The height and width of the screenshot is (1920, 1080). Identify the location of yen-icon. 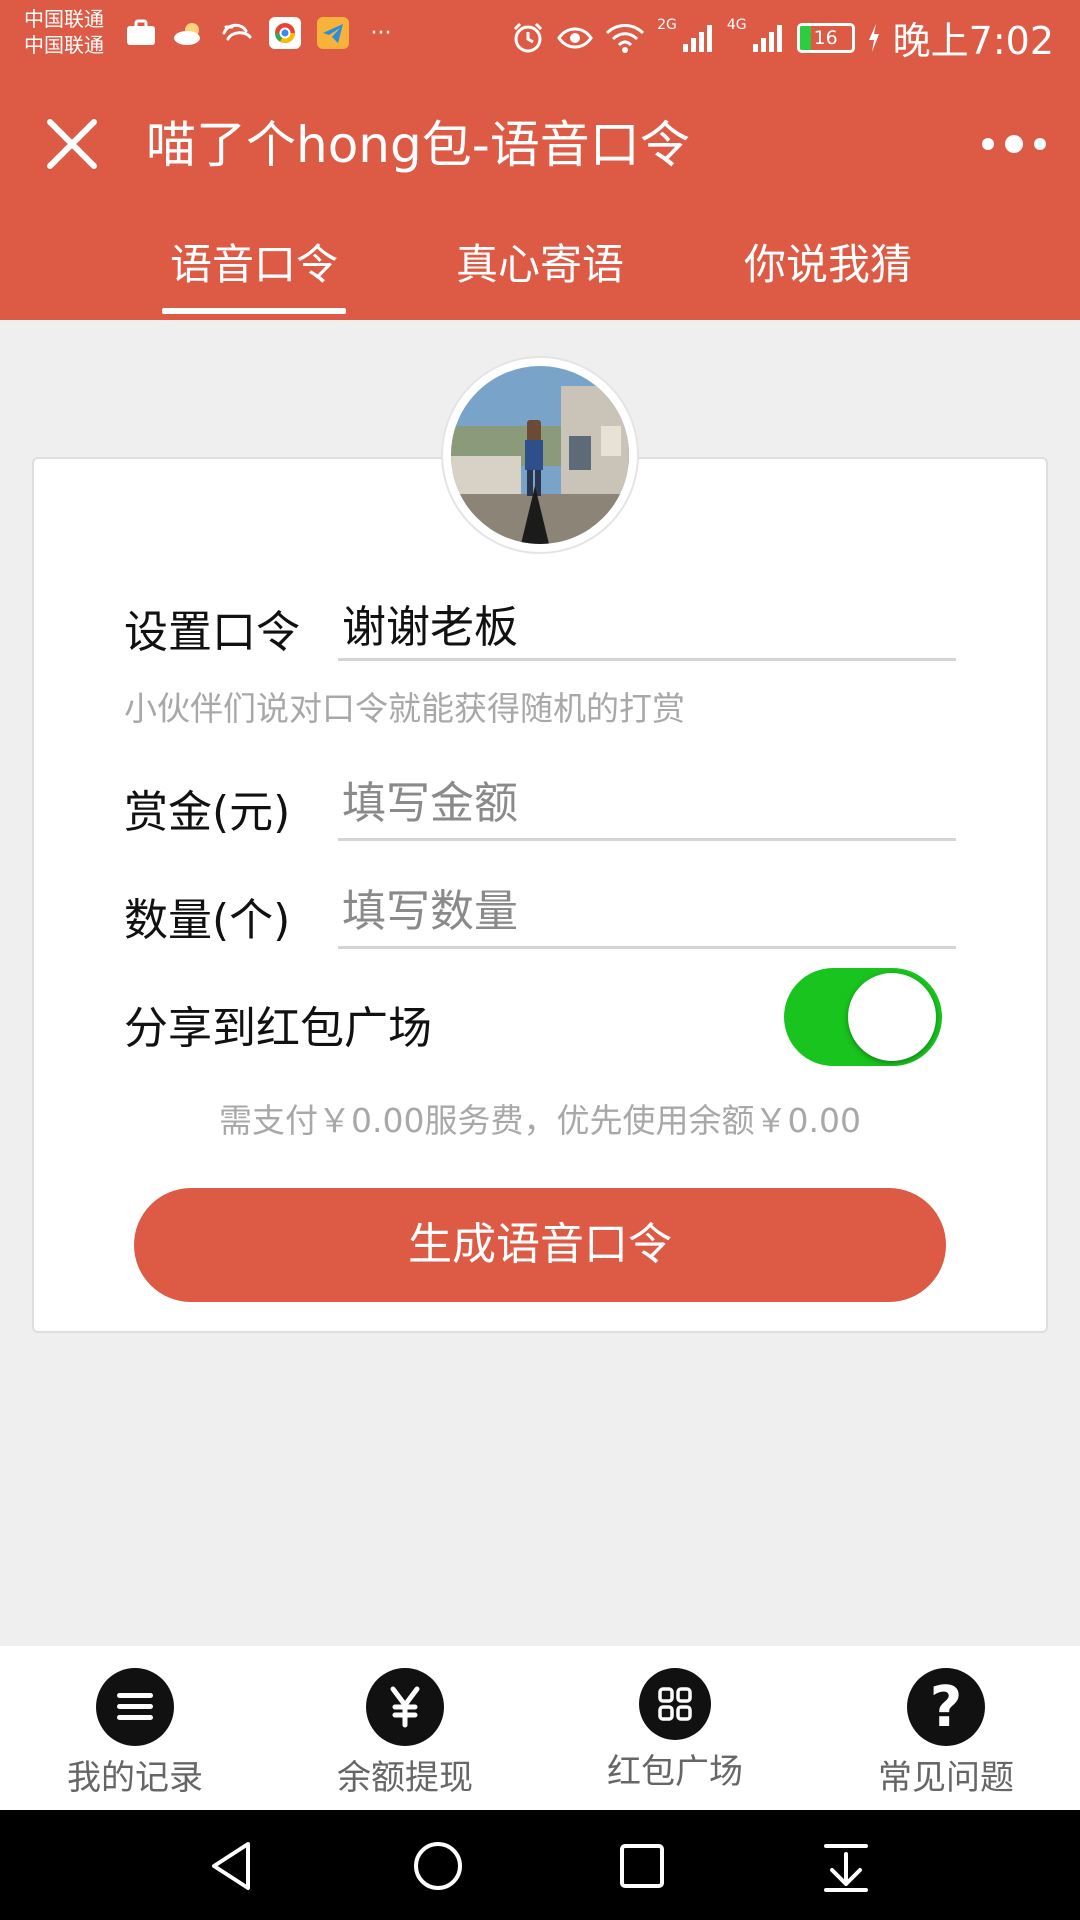
(405, 1707).